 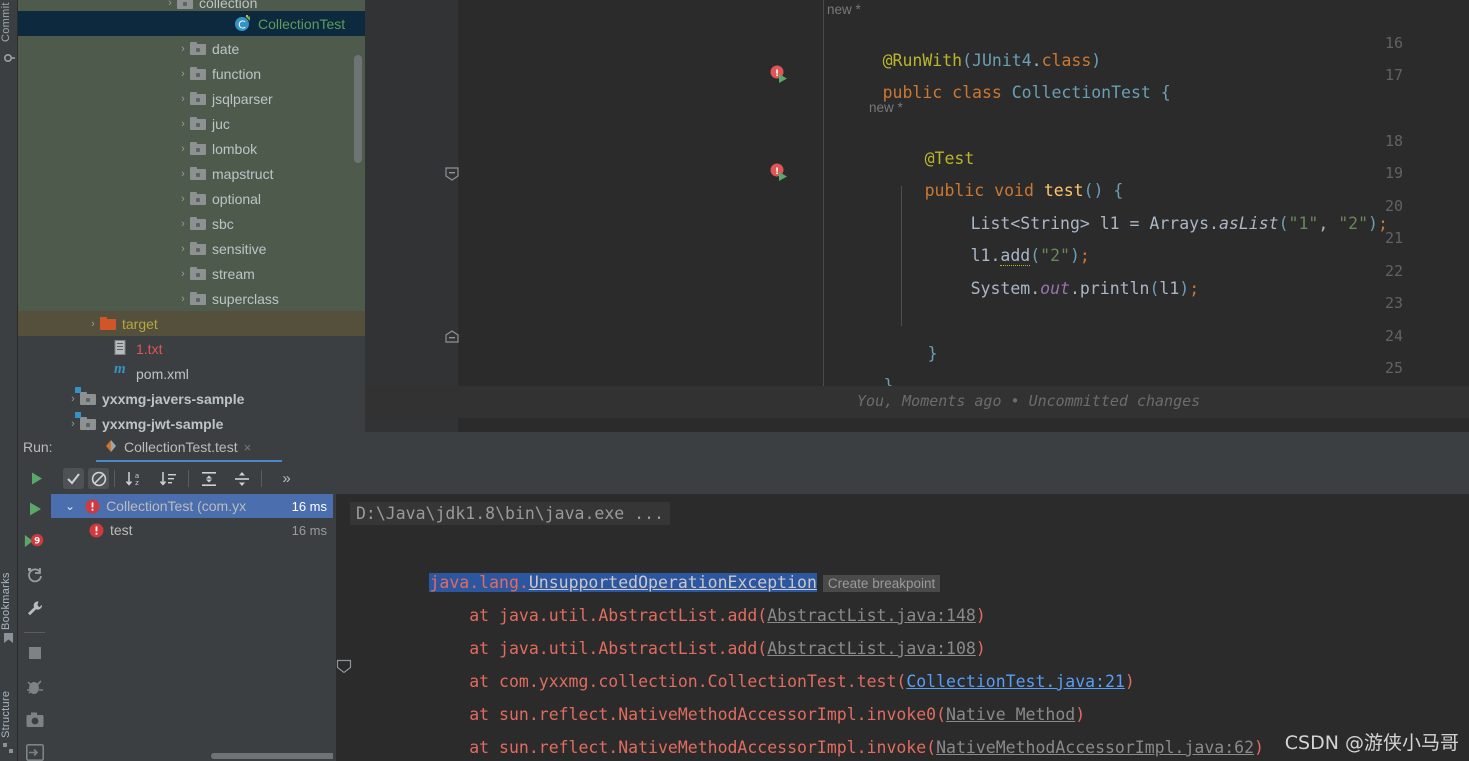 I want to click on line-number: 24, so click(x=1393, y=336).